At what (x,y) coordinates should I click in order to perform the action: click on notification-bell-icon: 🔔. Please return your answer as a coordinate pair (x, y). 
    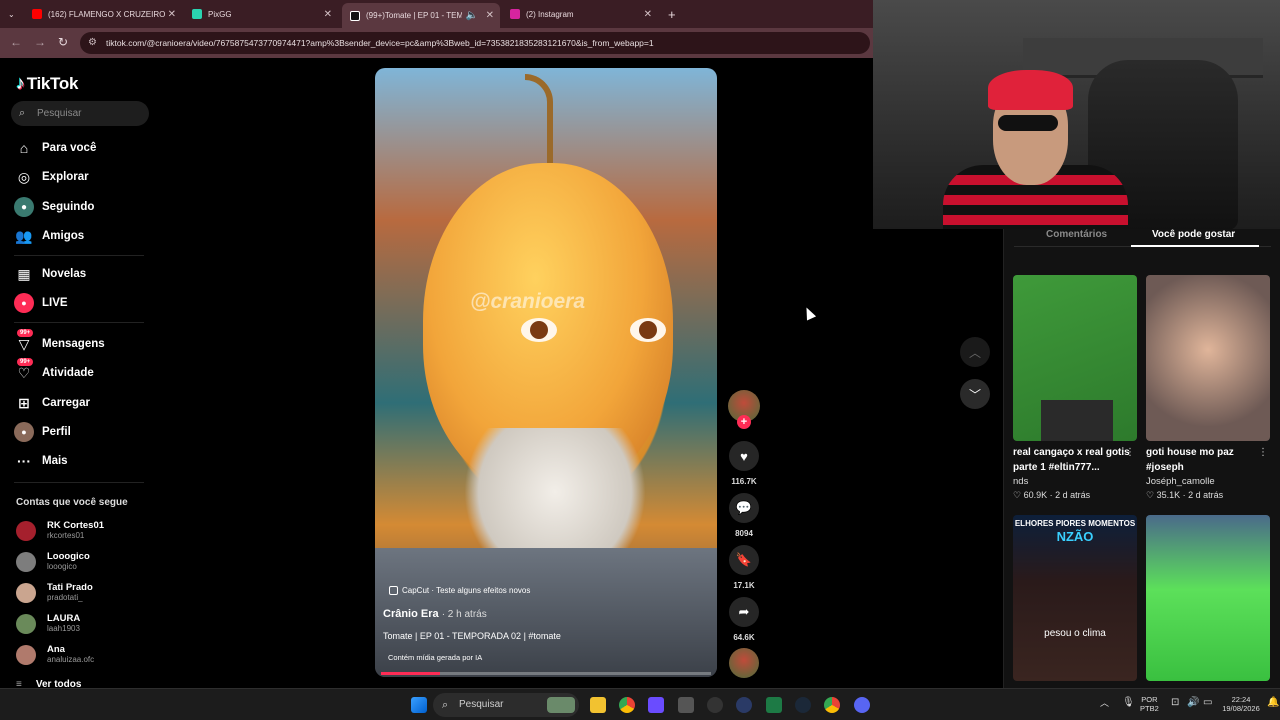
    Looking at the image, I should click on (1273, 703).